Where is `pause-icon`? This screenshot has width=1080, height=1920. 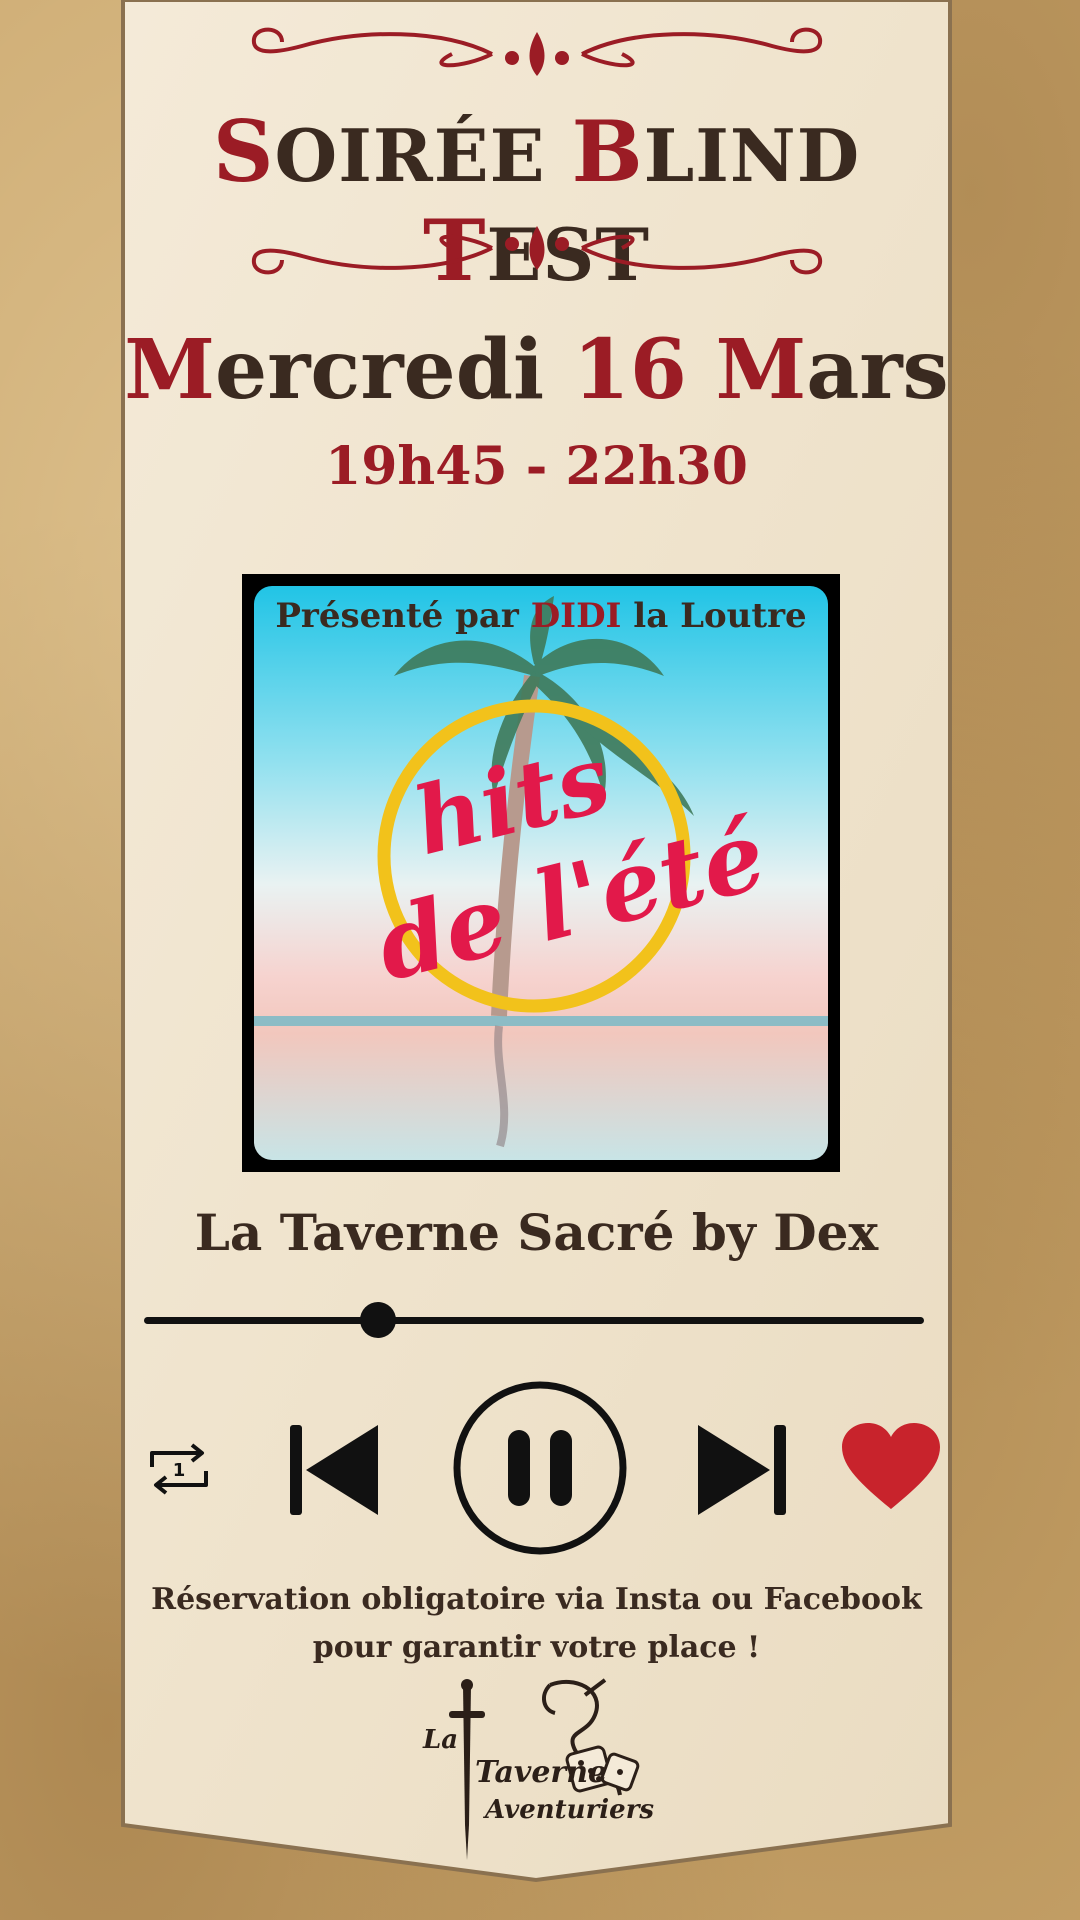
pause-icon is located at coordinates (540, 1468).